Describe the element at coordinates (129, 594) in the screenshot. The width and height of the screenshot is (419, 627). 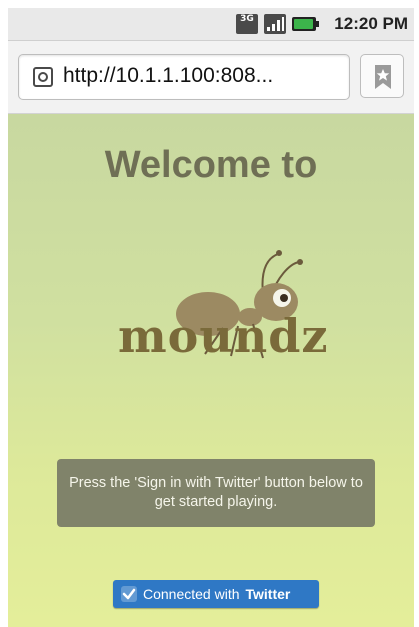
I see `check-icon` at that location.